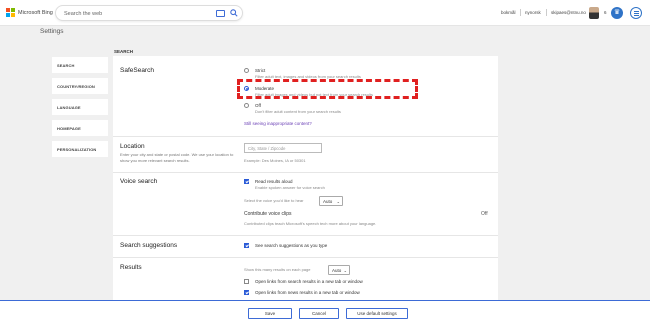 This screenshot has width=650, height=324. Describe the element at coordinates (377, 313) in the screenshot. I see `use-default-settings-button: Use default settings` at that location.